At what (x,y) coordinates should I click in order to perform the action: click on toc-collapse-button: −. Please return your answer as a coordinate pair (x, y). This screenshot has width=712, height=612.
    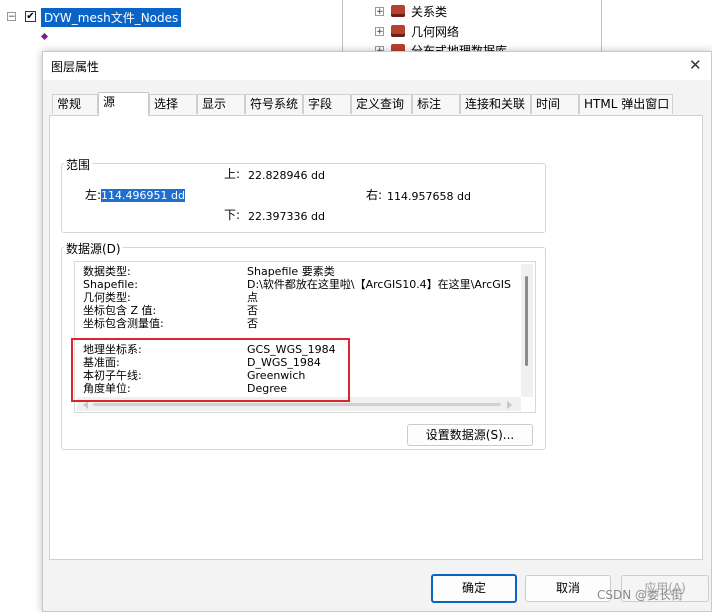
    Looking at the image, I should click on (11, 17).